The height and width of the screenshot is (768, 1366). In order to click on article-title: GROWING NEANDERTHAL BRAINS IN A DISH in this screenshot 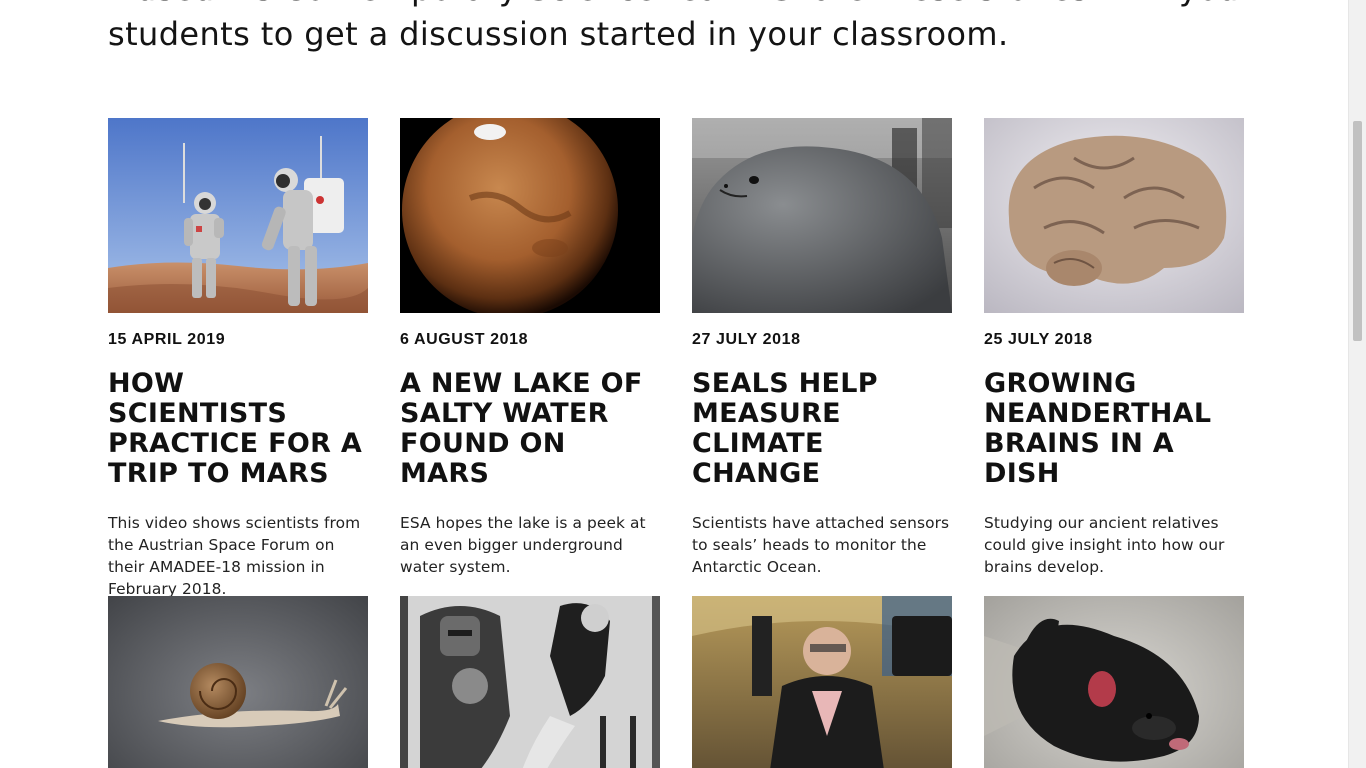, I will do `click(1115, 429)`.